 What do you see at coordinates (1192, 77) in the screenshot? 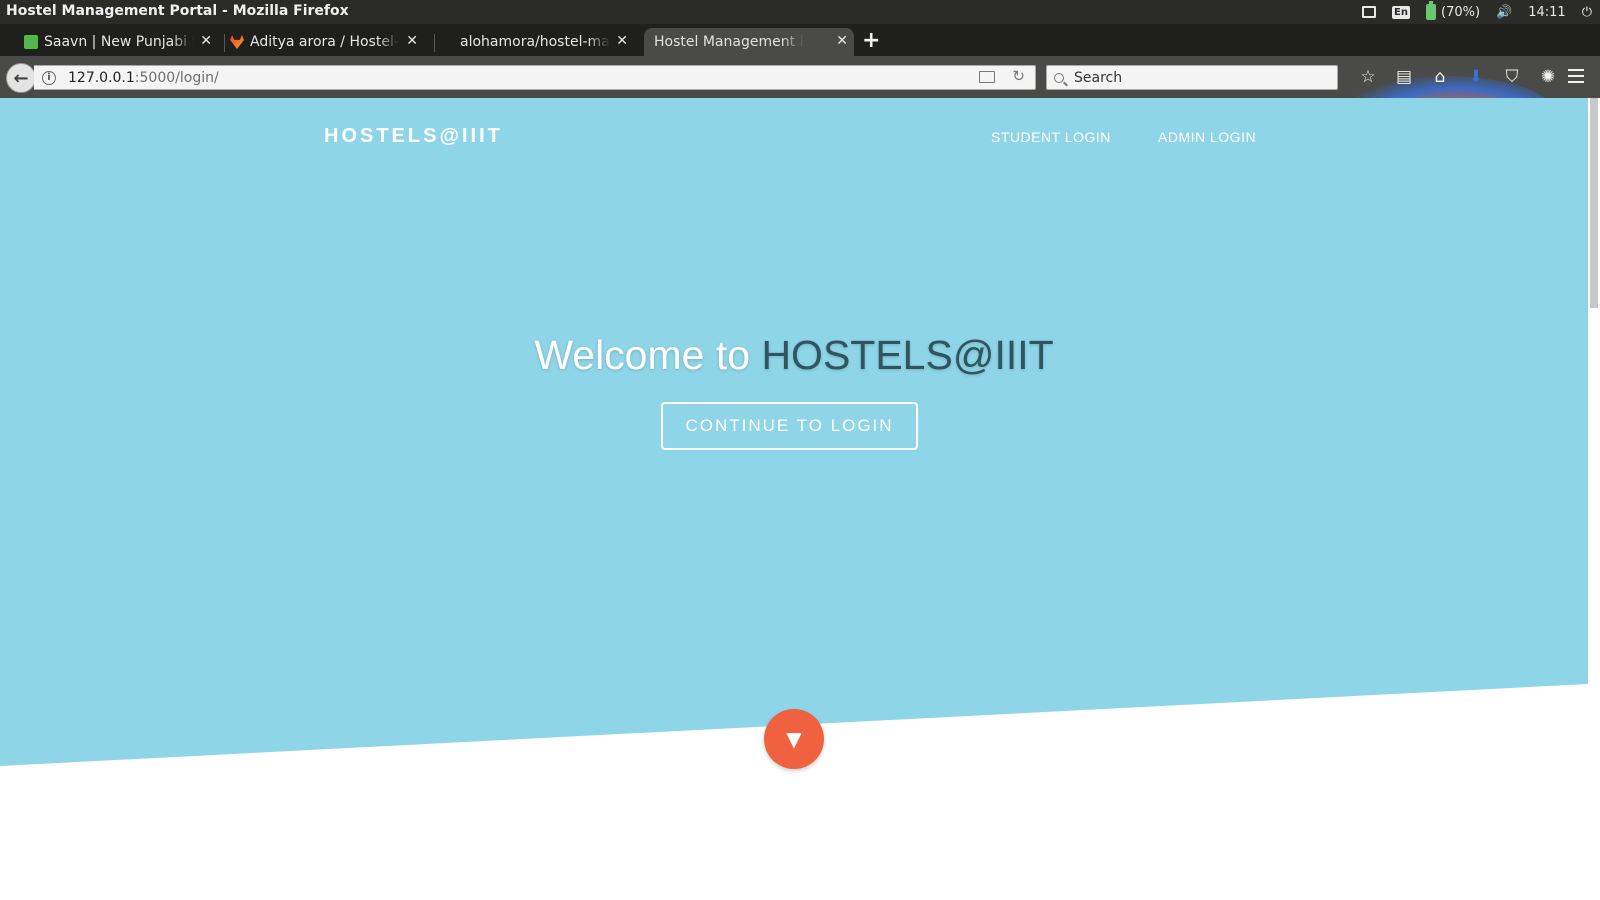
I see `search-input: Search` at bounding box center [1192, 77].